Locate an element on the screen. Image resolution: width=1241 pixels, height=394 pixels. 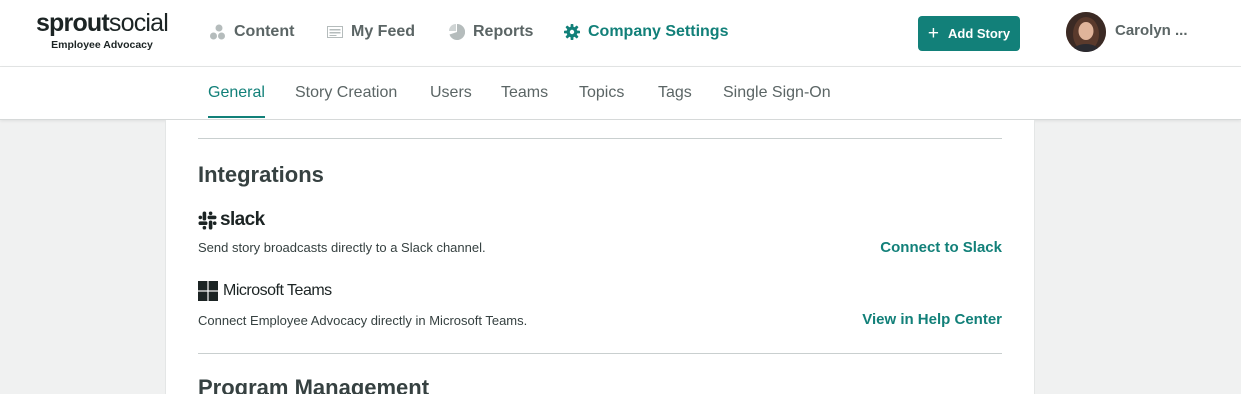
nav-item-label: Content is located at coordinates (264, 31).